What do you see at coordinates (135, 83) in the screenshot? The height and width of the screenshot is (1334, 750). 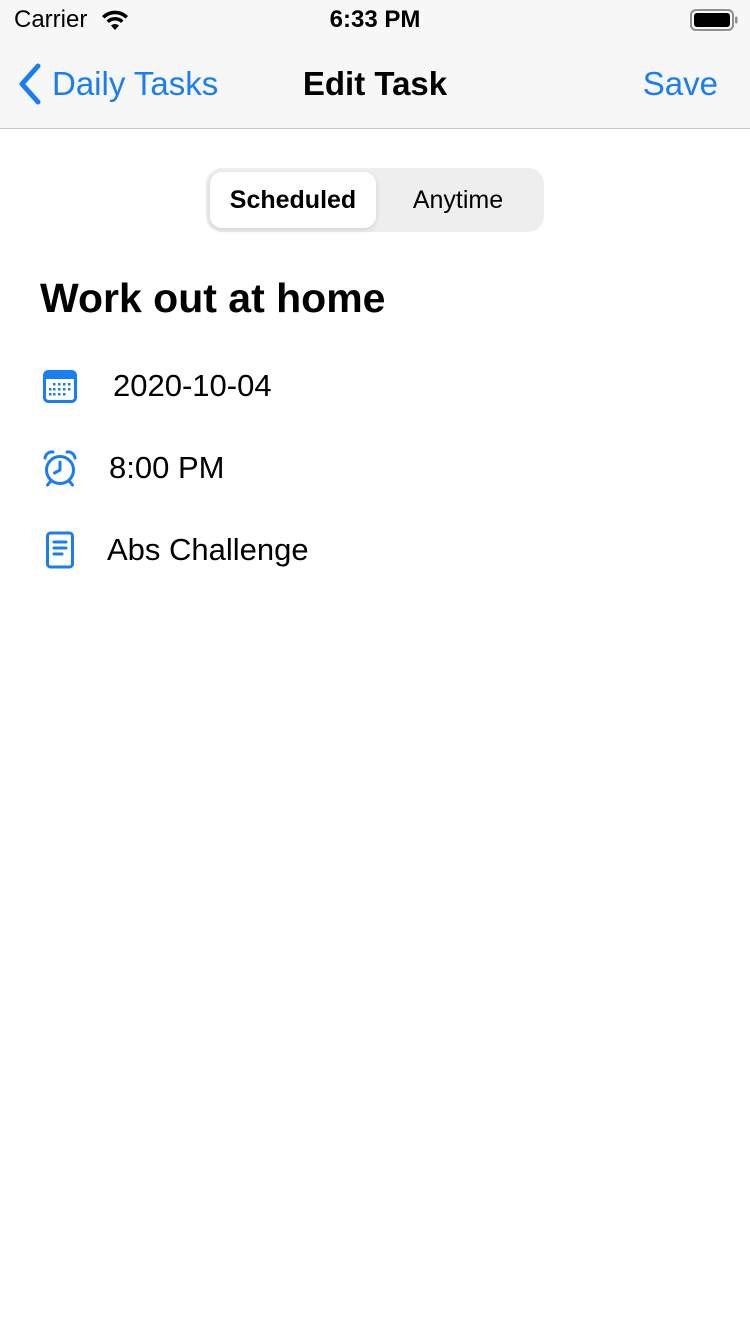 I see `back-button-label: Daily Tasks` at bounding box center [135, 83].